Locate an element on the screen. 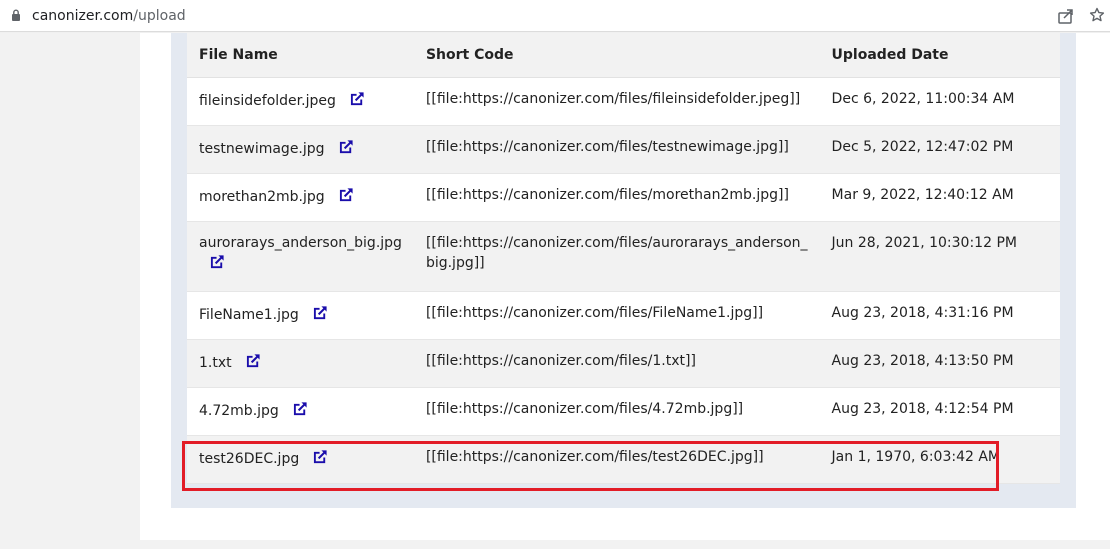 This screenshot has height=549, width=1110. uploaded-date-cell: Mar 9, 2022, 12:40:12 AM is located at coordinates (939, 197).